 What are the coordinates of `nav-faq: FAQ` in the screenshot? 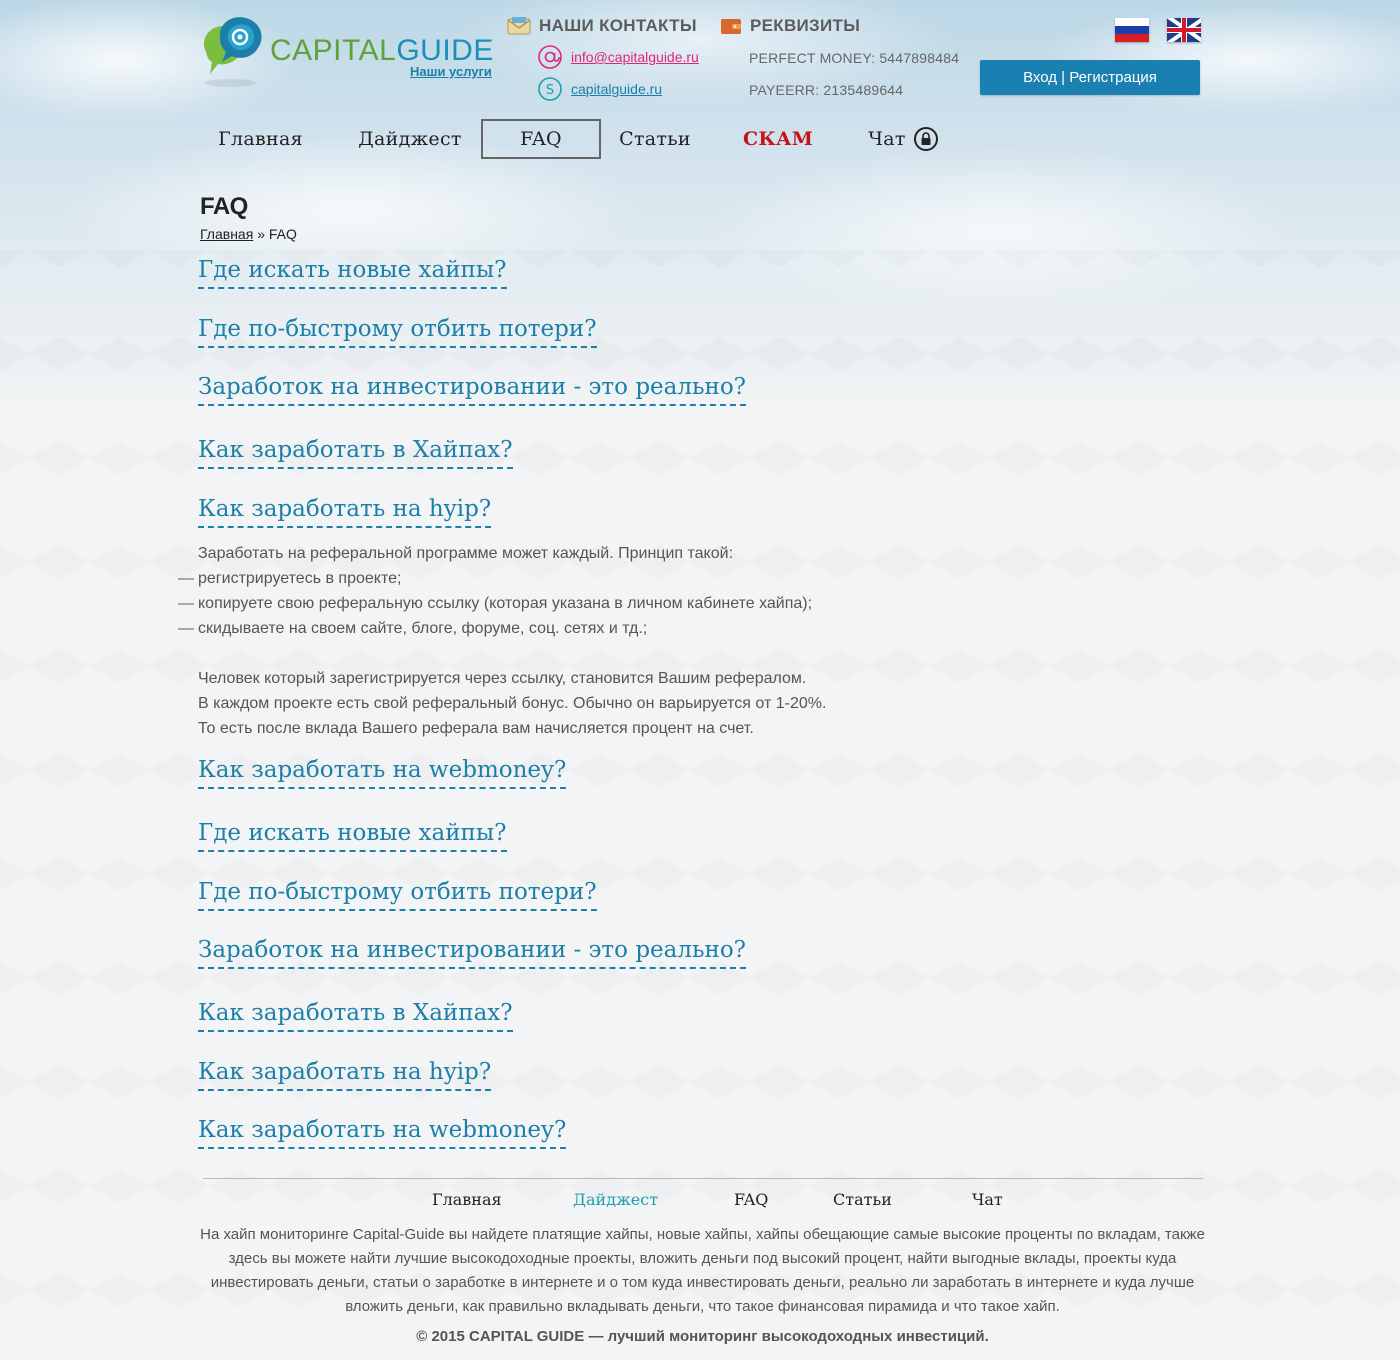 It's located at (541, 139).